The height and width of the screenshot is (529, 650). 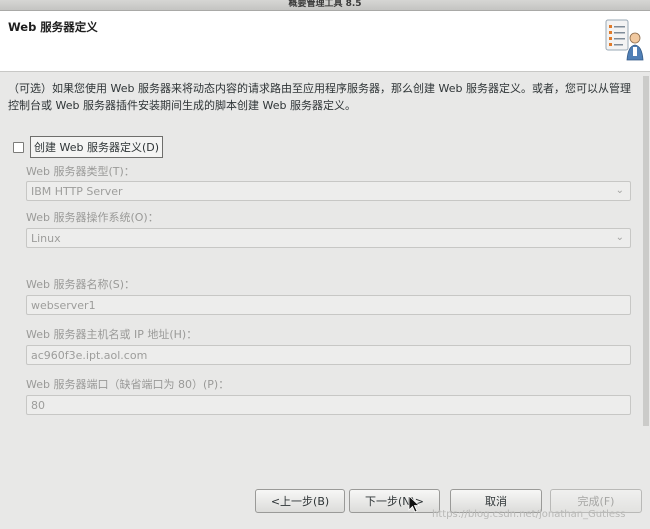 What do you see at coordinates (328, 305) in the screenshot?
I see `web-server-name-field: webserver1` at bounding box center [328, 305].